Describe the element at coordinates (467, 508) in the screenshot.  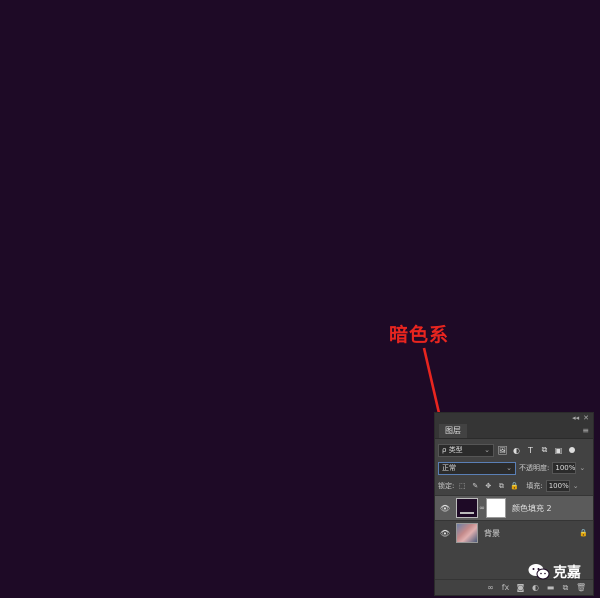
I see `fill-thumbnail` at that location.